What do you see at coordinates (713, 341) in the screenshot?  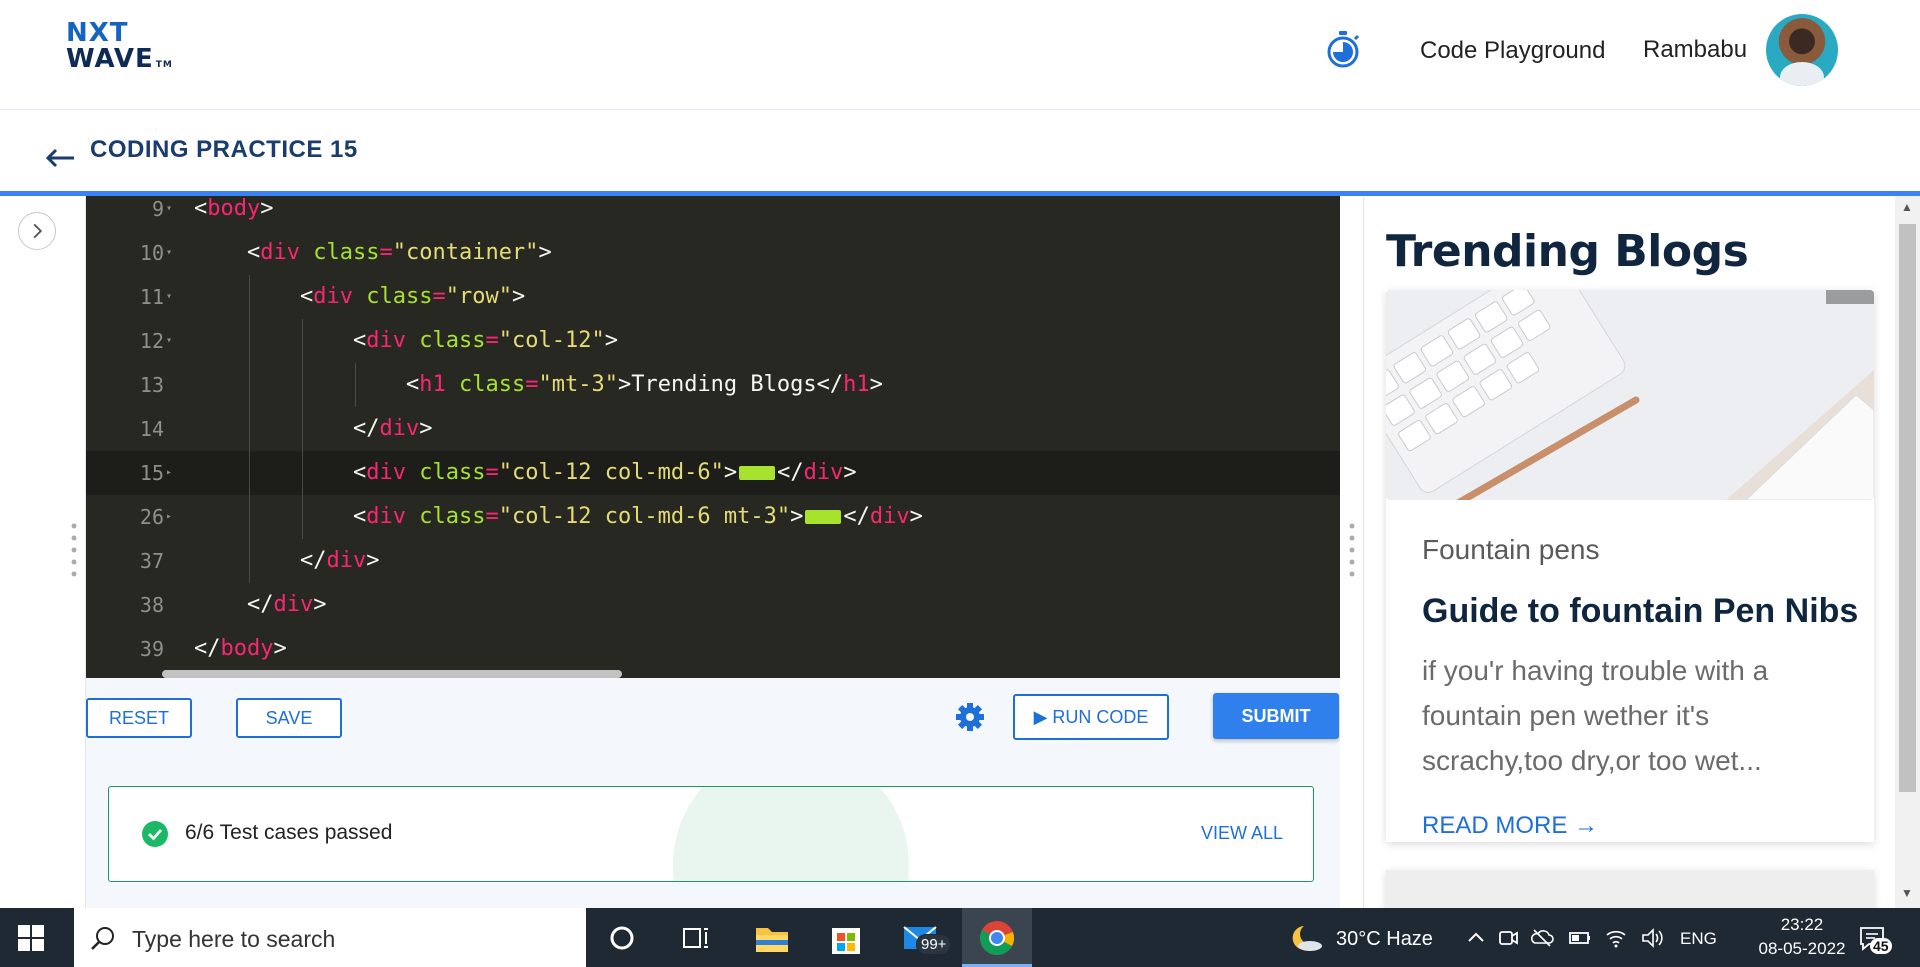 I see `code-line: 12 ▾ <div class="col-12">` at bounding box center [713, 341].